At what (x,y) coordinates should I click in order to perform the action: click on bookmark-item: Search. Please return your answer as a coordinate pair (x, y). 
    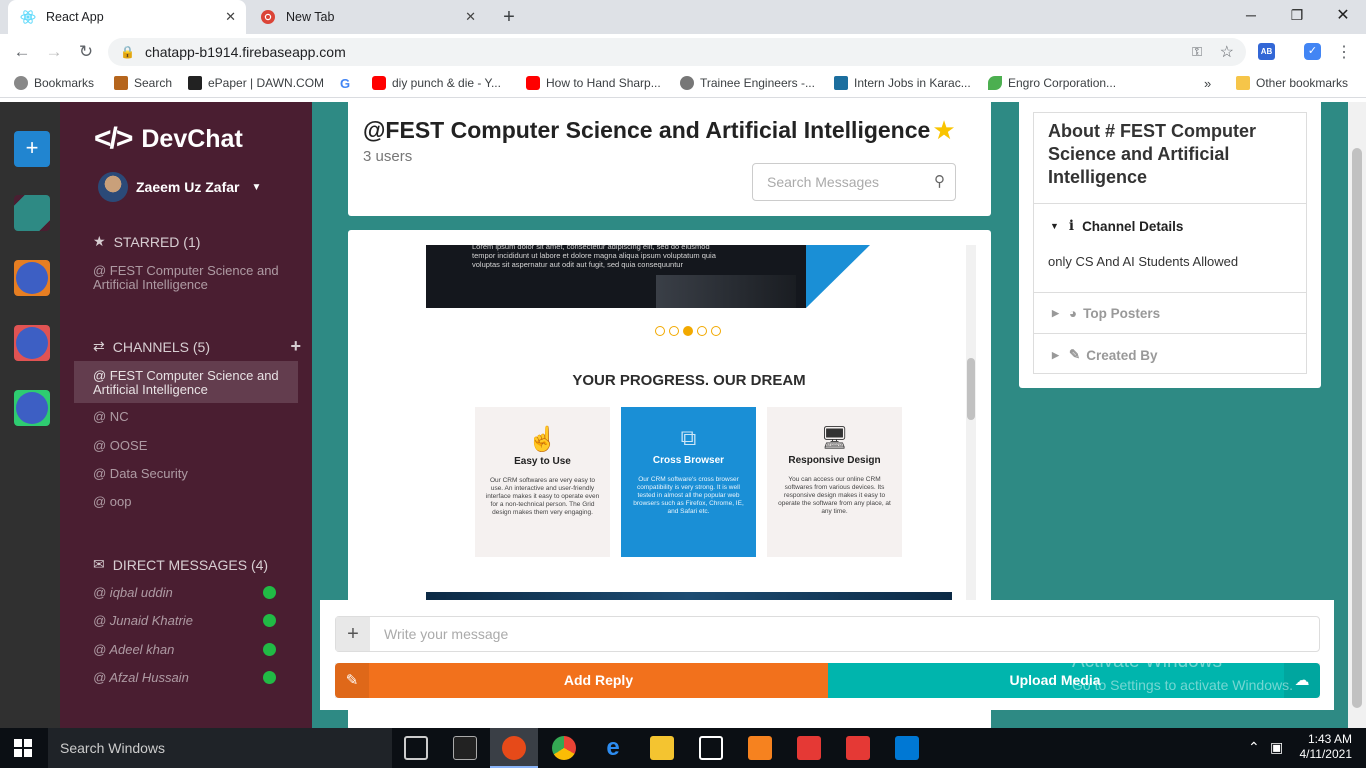
    Looking at the image, I should click on (143, 83).